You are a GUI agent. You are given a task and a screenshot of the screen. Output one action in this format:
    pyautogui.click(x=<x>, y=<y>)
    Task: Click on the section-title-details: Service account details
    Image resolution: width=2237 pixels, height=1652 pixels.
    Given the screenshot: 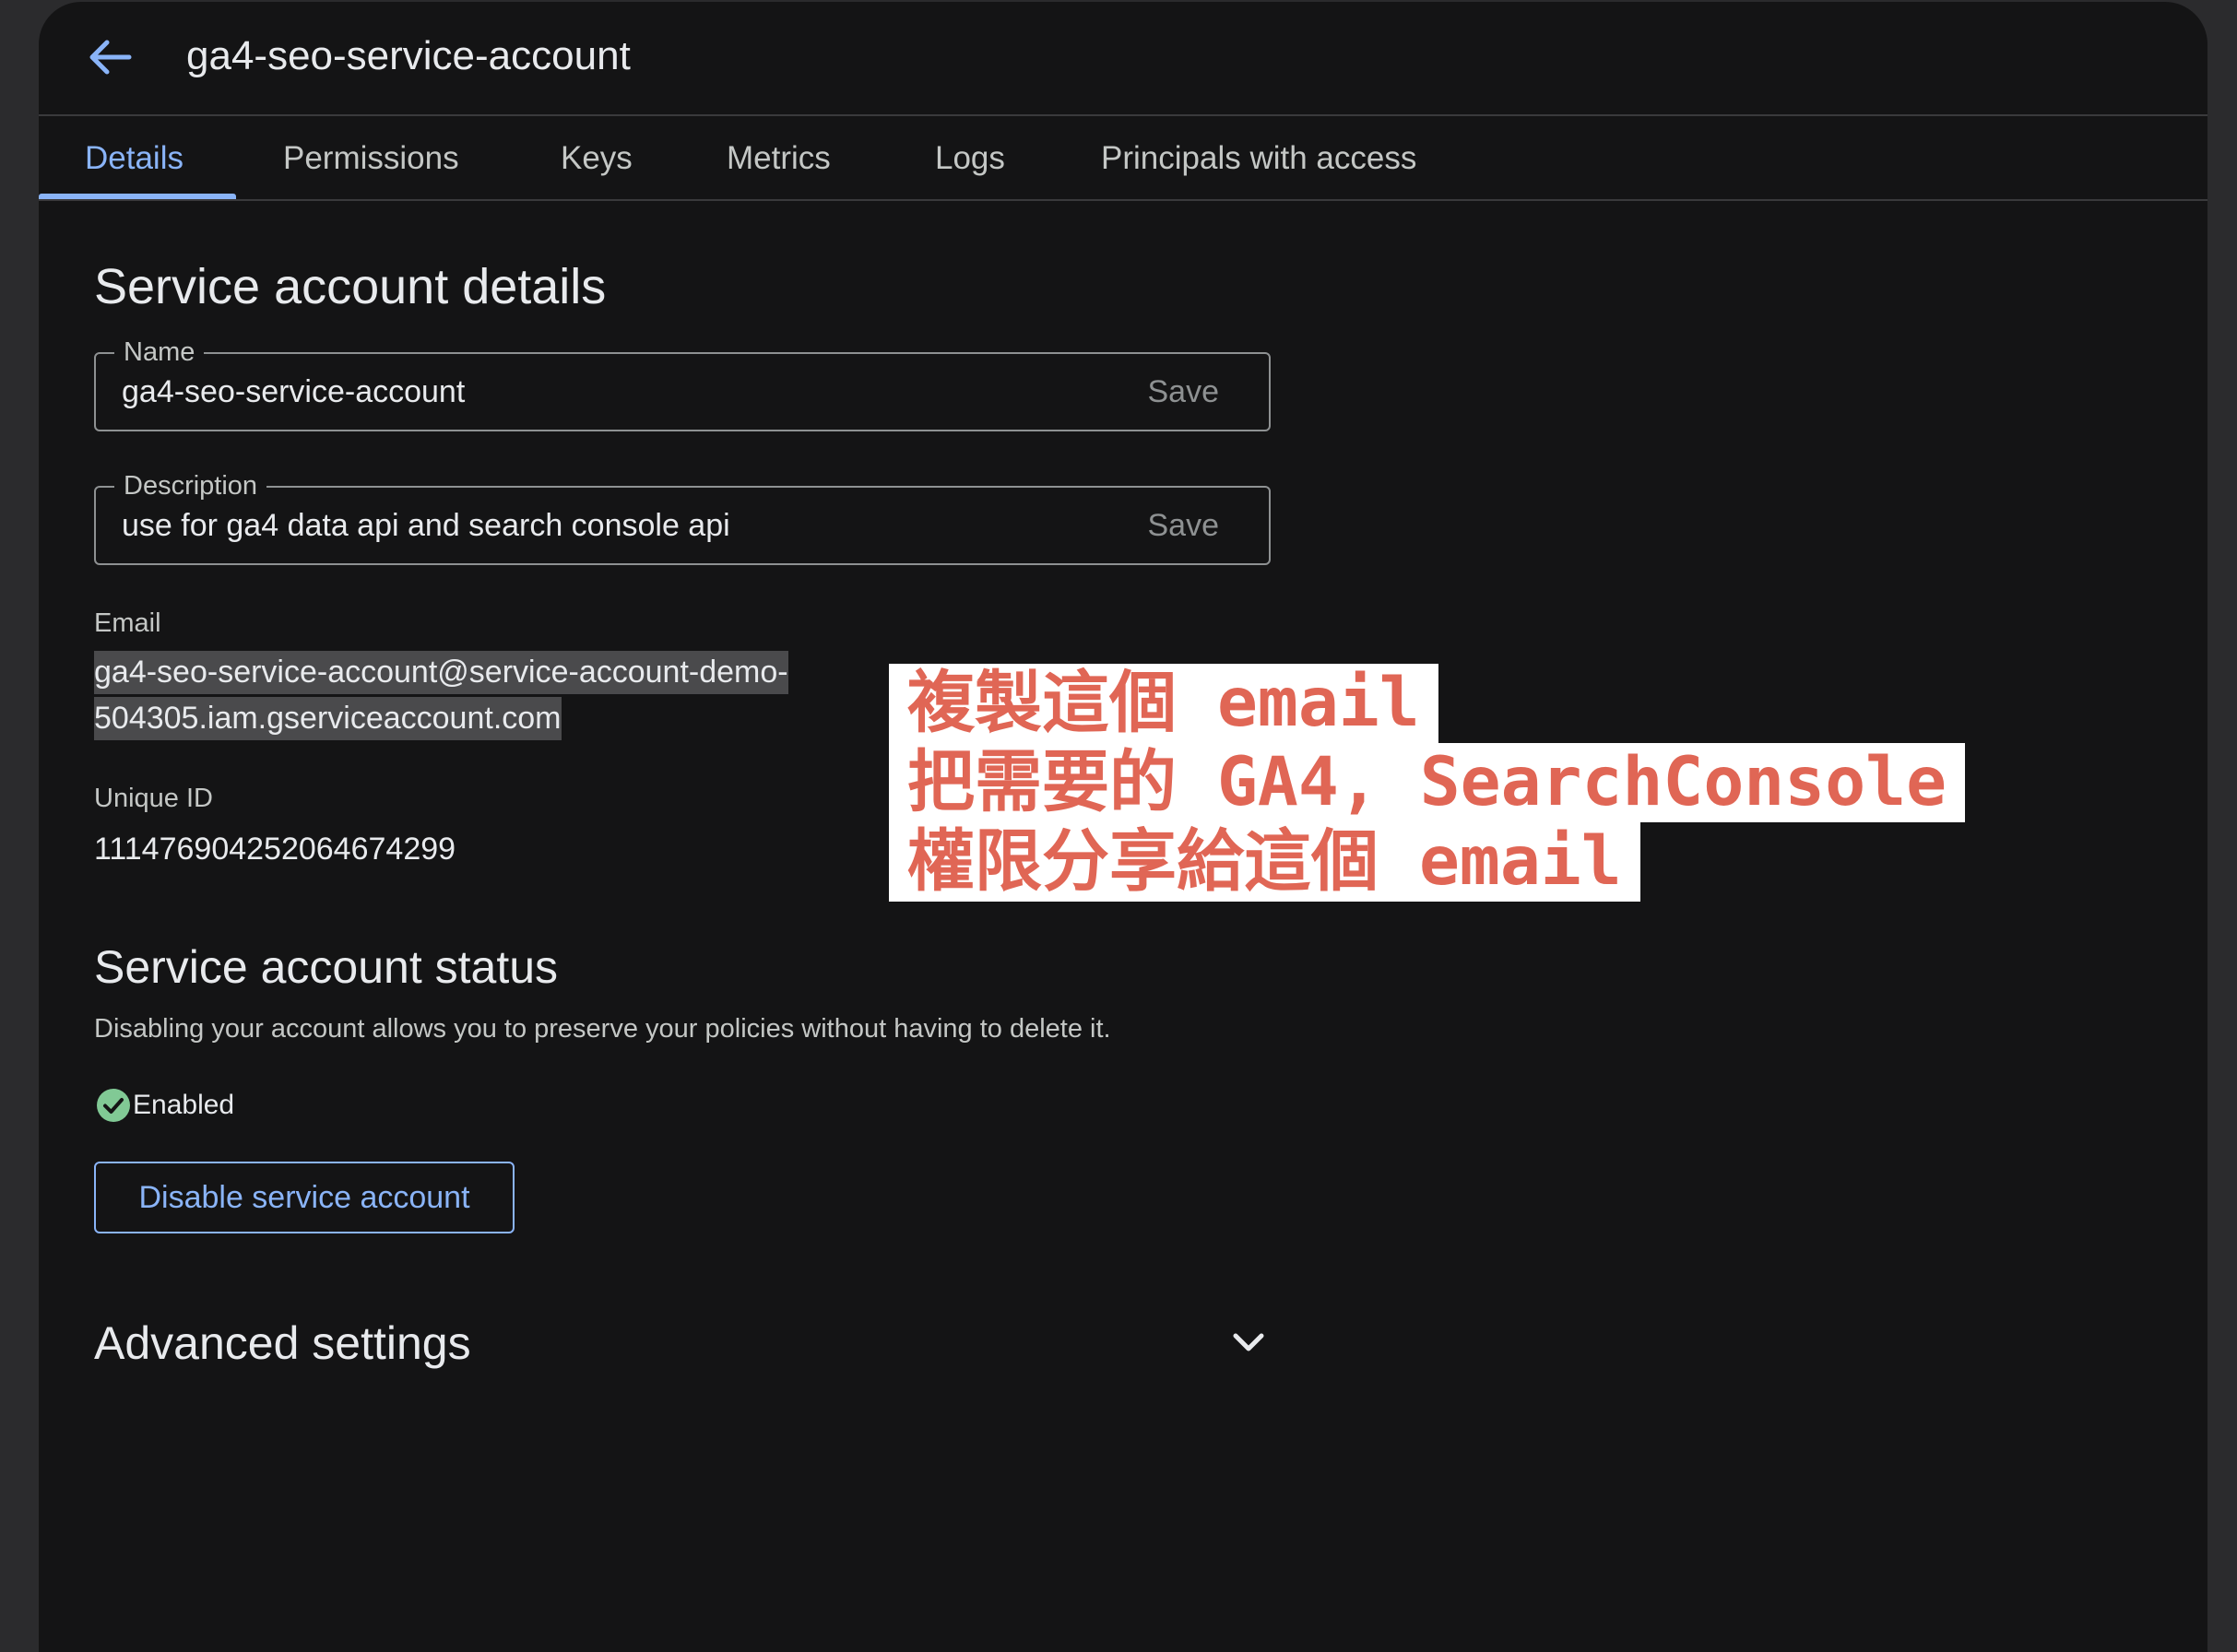 What is the action you would take?
    pyautogui.click(x=350, y=286)
    